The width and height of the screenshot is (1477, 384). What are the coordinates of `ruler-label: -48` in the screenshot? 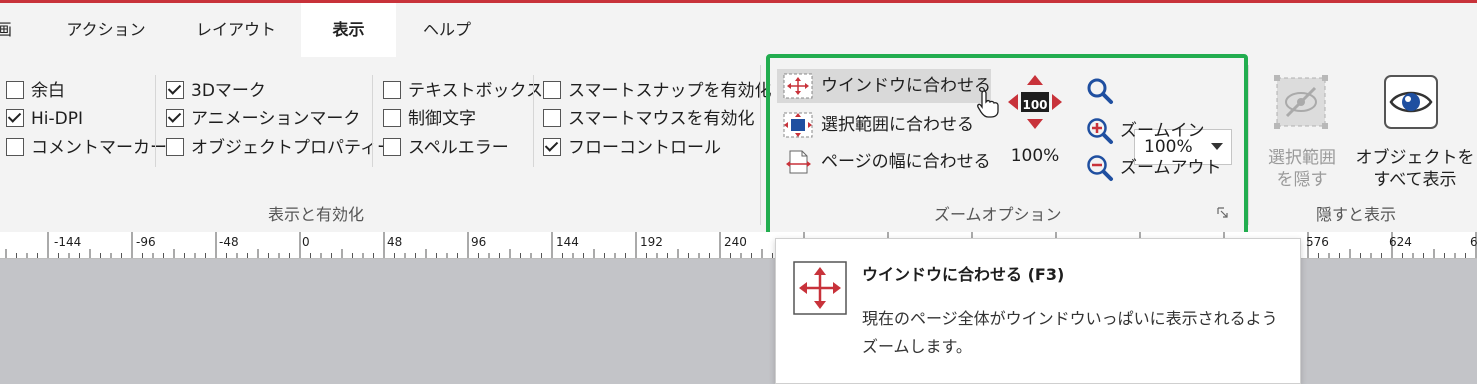 It's located at (229, 242).